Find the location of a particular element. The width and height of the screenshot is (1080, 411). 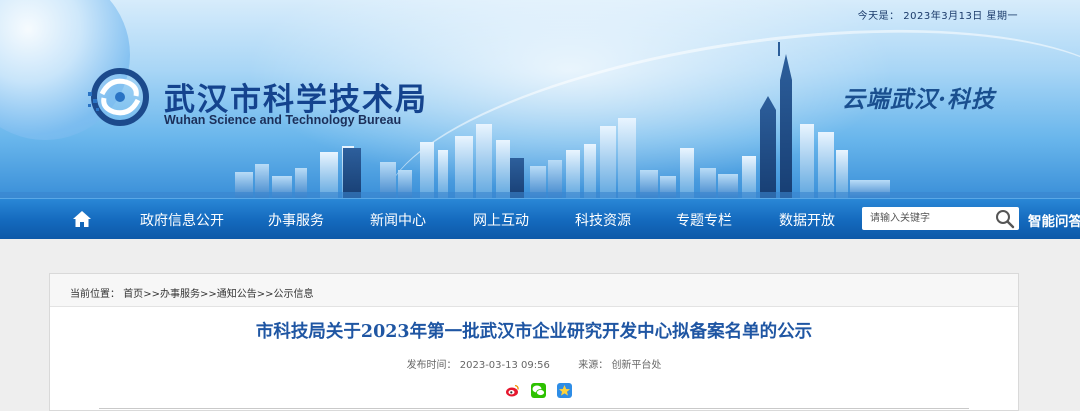

search-input is located at coordinates (926, 218).